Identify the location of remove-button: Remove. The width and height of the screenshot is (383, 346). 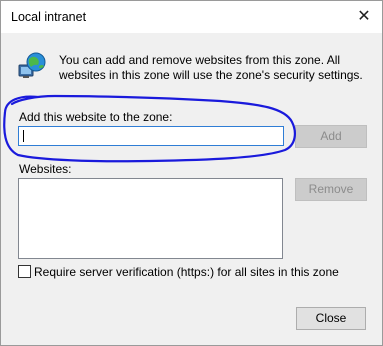
(331, 189).